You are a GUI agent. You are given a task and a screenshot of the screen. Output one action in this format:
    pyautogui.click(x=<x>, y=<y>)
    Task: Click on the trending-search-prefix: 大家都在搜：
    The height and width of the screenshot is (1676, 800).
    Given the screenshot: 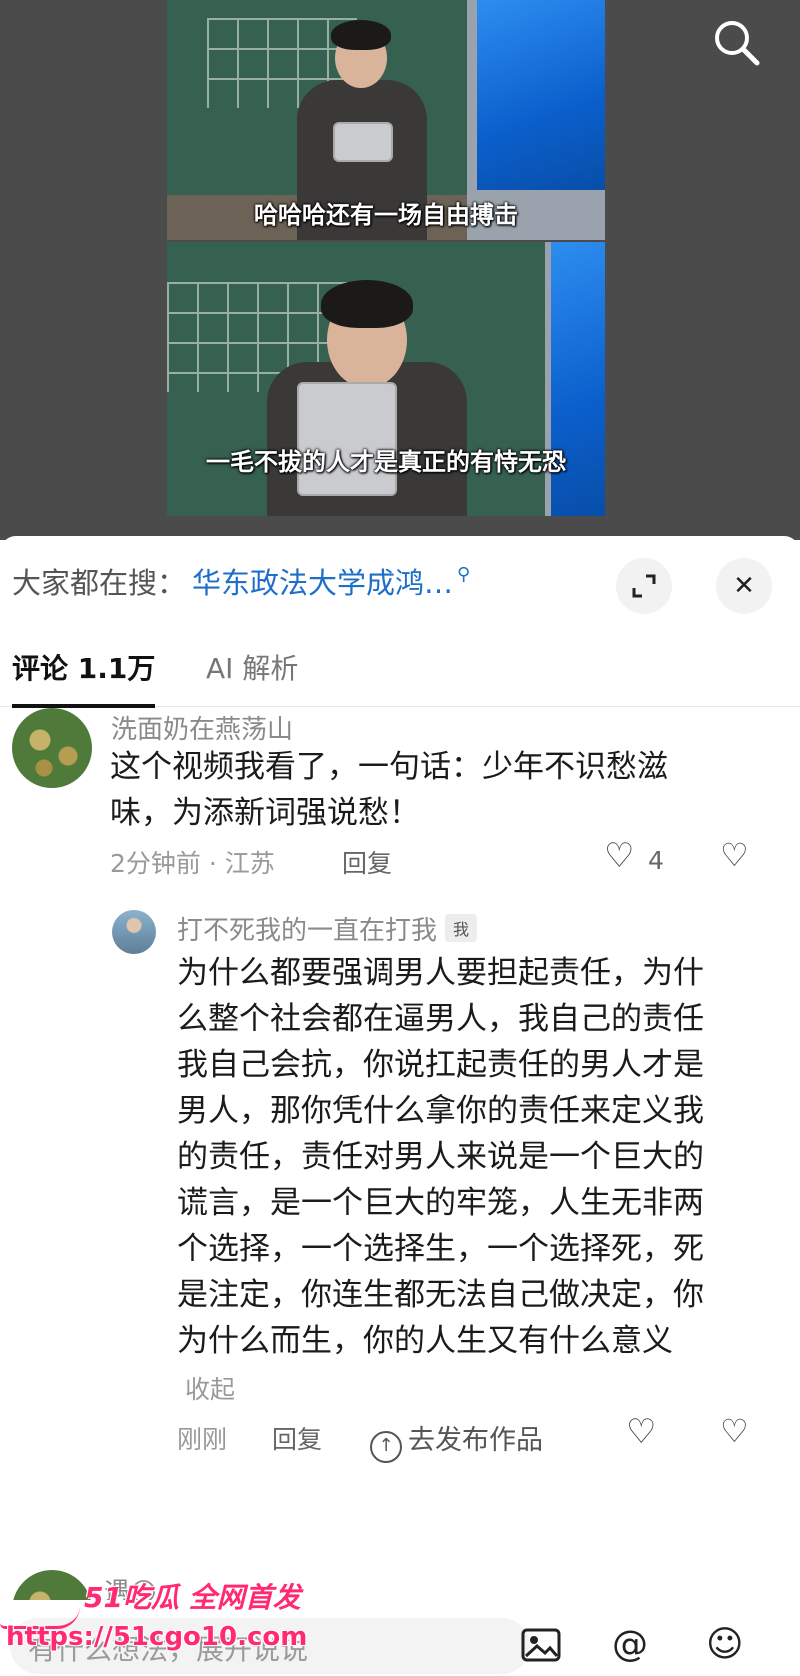 What is the action you would take?
    pyautogui.click(x=99, y=583)
    